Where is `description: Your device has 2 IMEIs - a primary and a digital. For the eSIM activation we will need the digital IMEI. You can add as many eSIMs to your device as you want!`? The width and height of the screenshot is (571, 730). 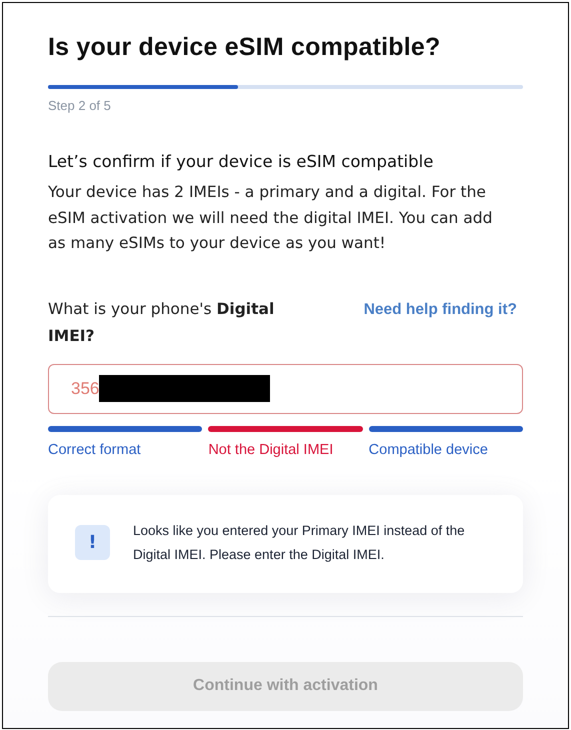 description: Your device has 2 IMEIs - a primary and a digital. For the eSIM activation we will need the digital IMEI. You can add as many eSIMs to your device as you want! is located at coordinates (271, 218).